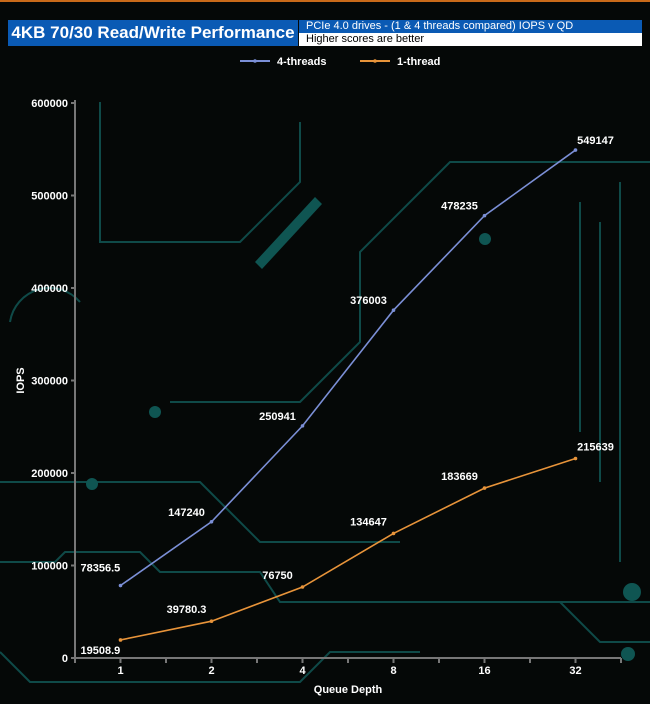 Image resolution: width=650 pixels, height=704 pixels. I want to click on legend-label: 1-thread, so click(418, 62).